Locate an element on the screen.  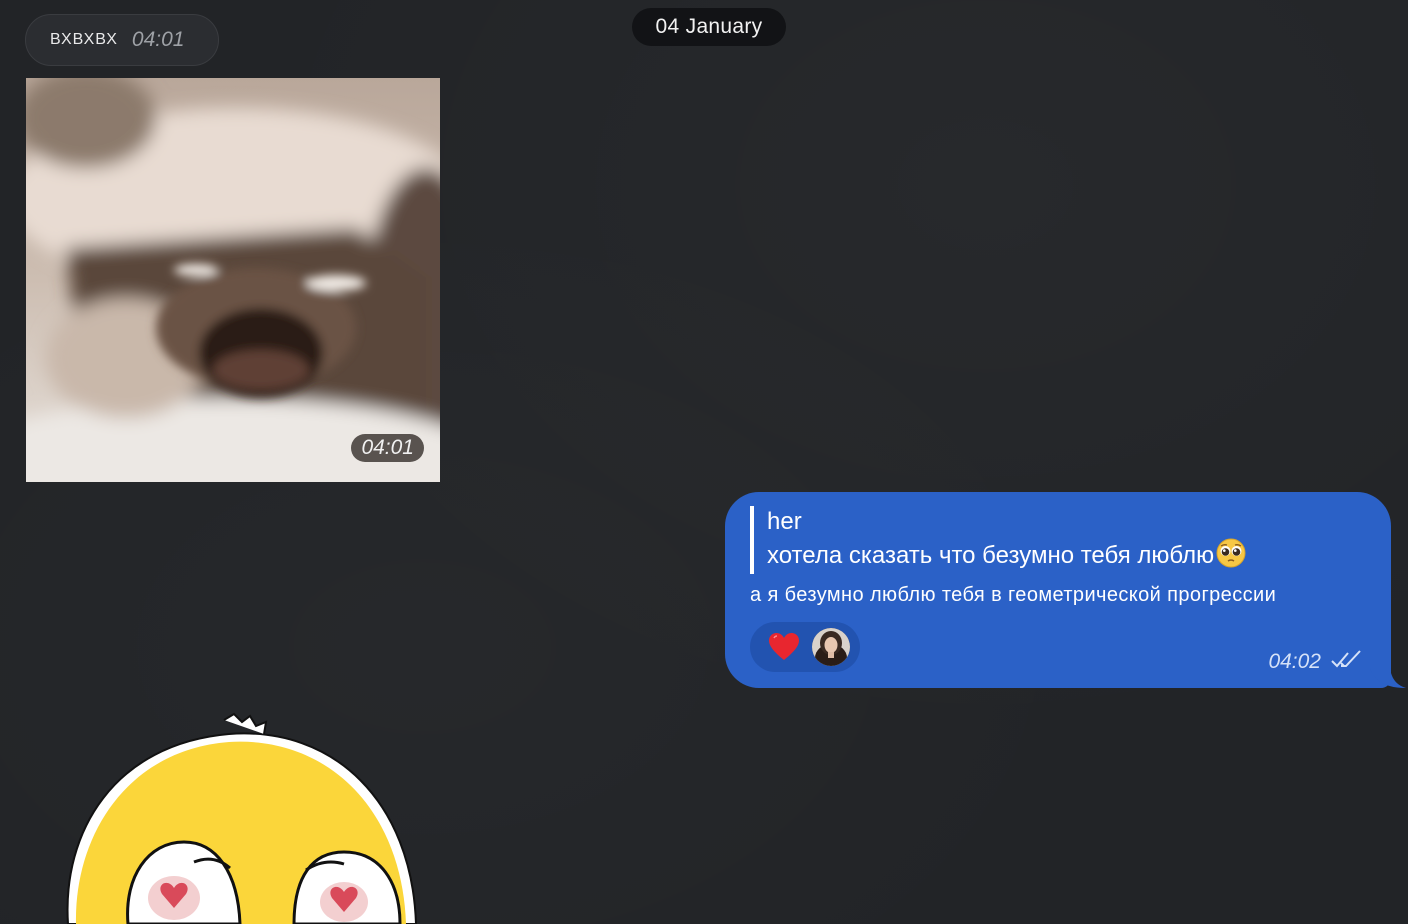
pleading-face-icon is located at coordinates (1231, 553).